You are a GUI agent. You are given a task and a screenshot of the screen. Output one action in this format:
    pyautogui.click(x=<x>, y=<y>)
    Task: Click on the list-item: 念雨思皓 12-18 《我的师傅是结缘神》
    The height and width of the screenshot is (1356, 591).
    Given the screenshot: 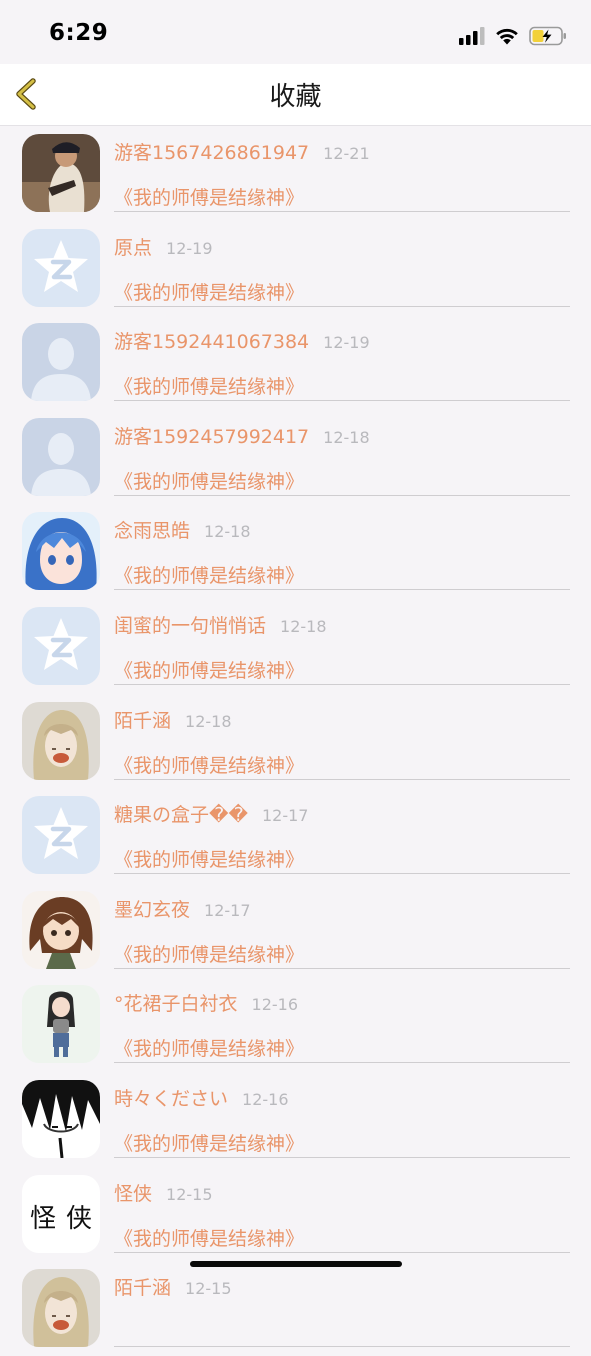 What is the action you would take?
    pyautogui.click(x=295, y=551)
    